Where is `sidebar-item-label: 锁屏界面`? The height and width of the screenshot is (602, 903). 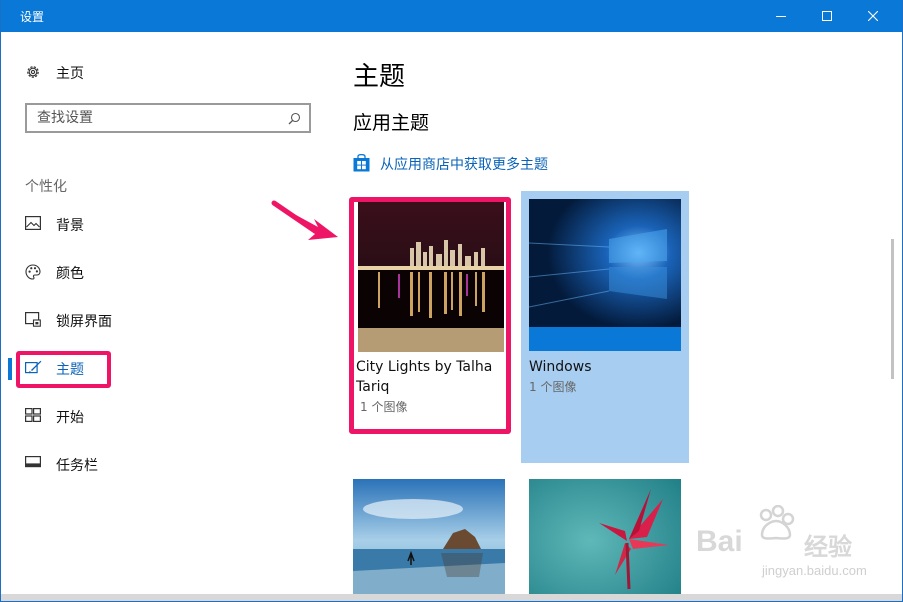 sidebar-item-label: 锁屏界面 is located at coordinates (84, 322).